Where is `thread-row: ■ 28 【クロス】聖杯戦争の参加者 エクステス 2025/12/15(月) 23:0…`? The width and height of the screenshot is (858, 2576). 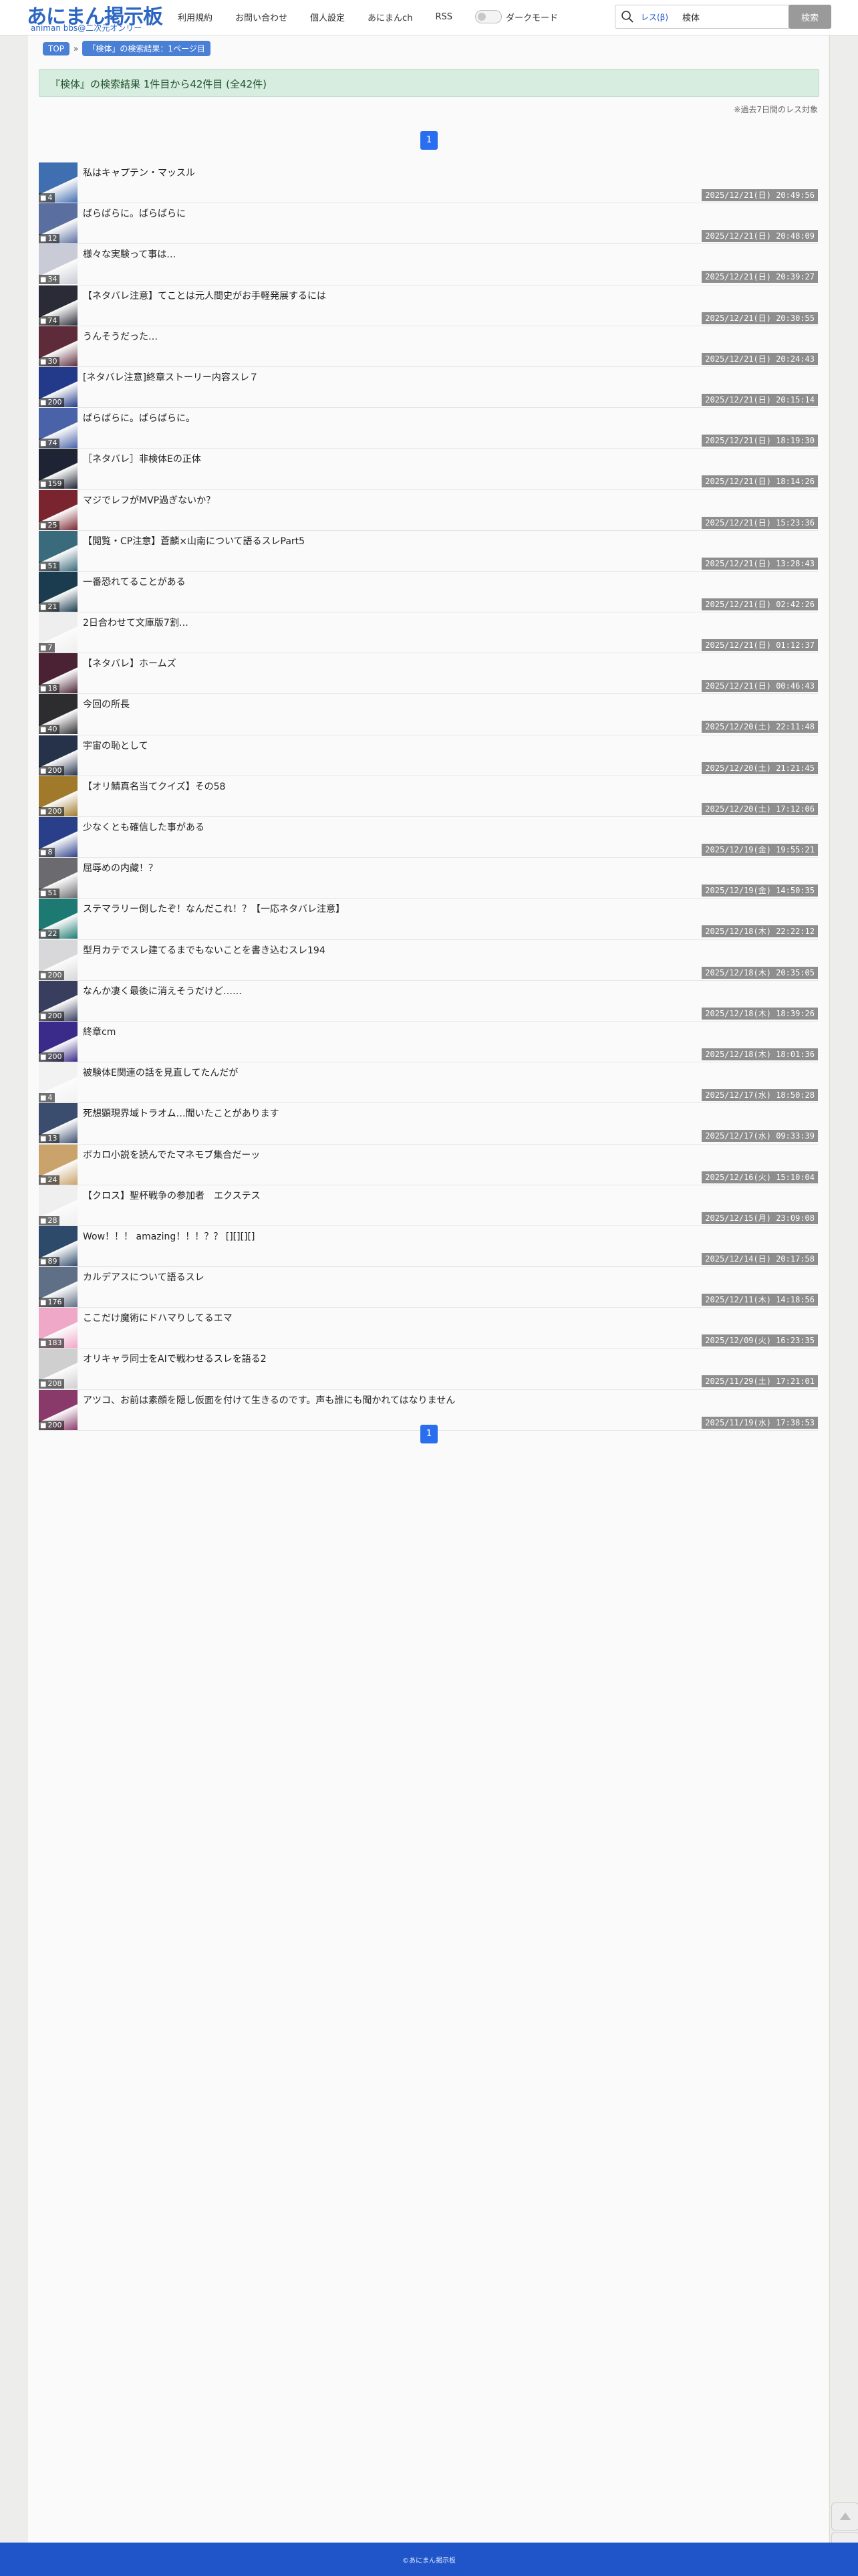
thread-row: ■ 28 【クロス】聖杯戦争の参加者 エクステス 2025/12/15(月) 23:0… is located at coordinates (428, 1205).